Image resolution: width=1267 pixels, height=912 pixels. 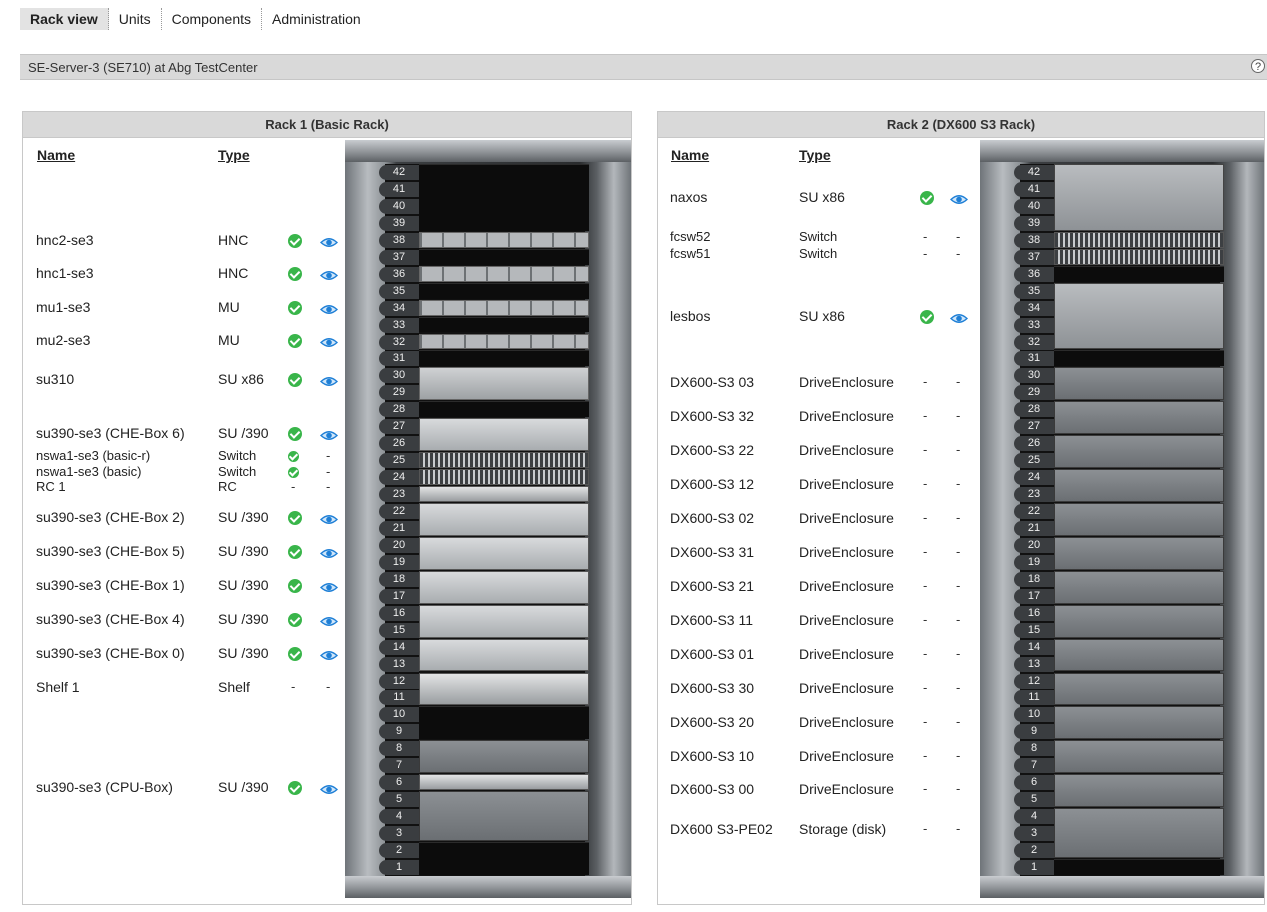 I want to click on rack1-col-name: Name, so click(x=56, y=155).